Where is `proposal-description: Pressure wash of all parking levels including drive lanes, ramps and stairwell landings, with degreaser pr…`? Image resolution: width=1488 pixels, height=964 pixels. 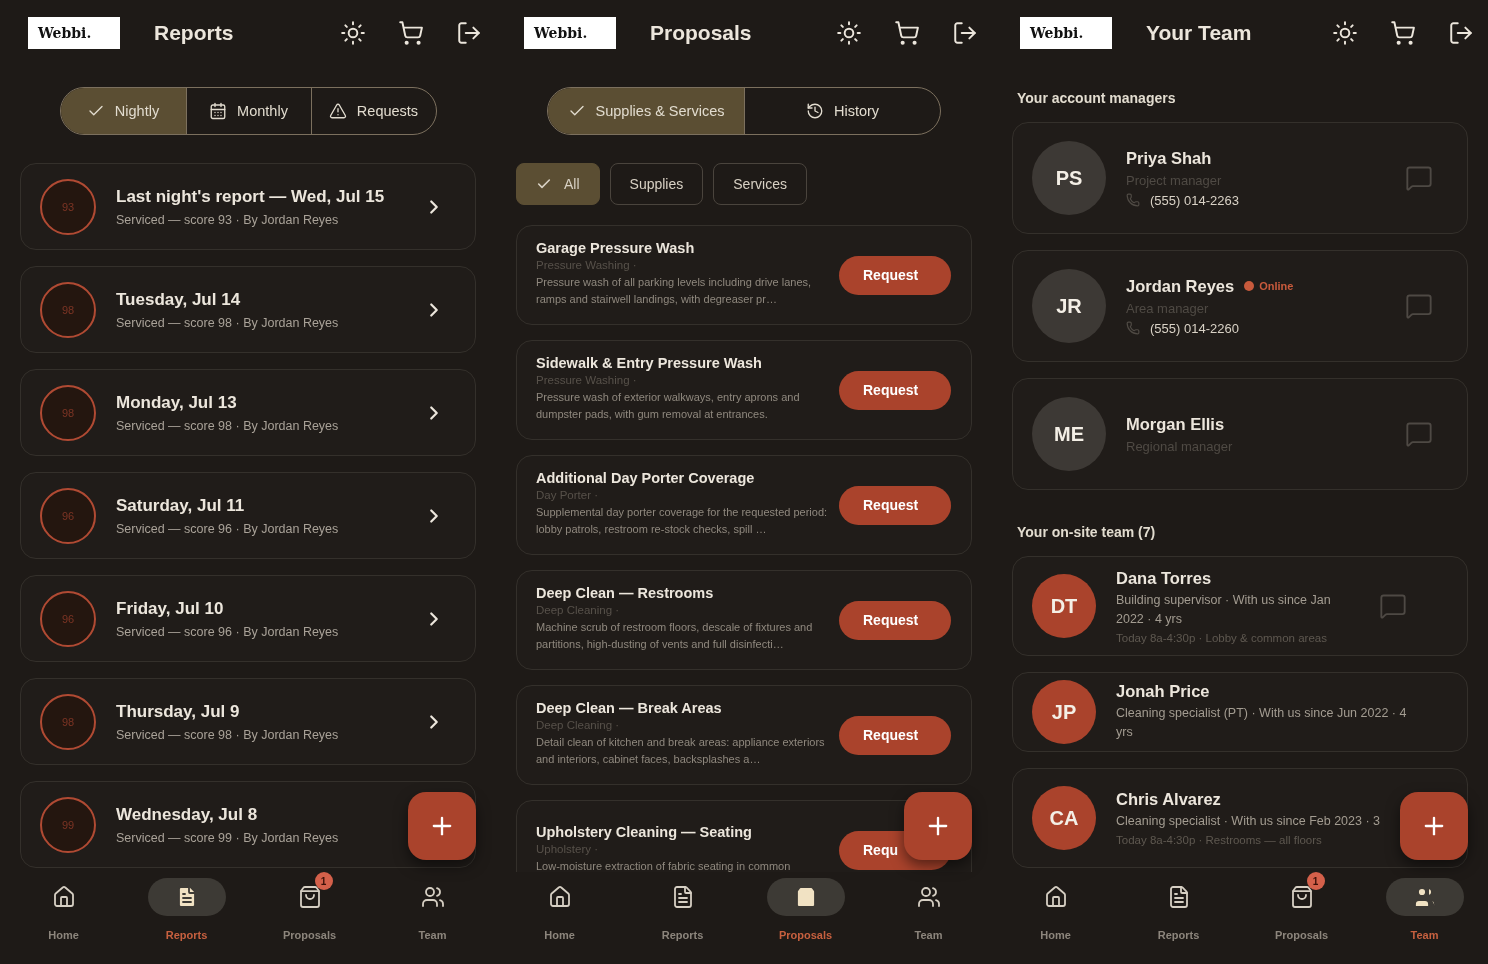 proposal-description: Pressure wash of all parking levels including drive lanes, ramps and stairwell landings, with degreaser pr… is located at coordinates (674, 291).